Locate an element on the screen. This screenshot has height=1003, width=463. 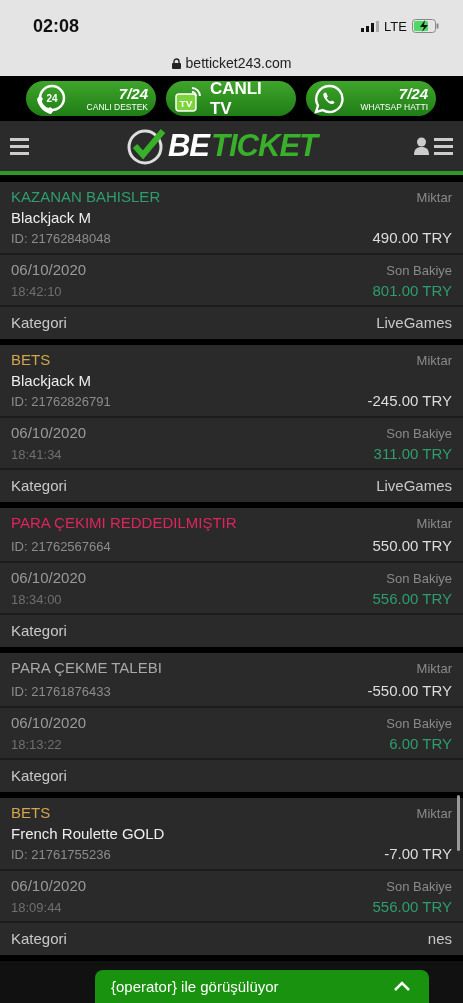
transaction-time: 18:09:44 is located at coordinates (36, 907).